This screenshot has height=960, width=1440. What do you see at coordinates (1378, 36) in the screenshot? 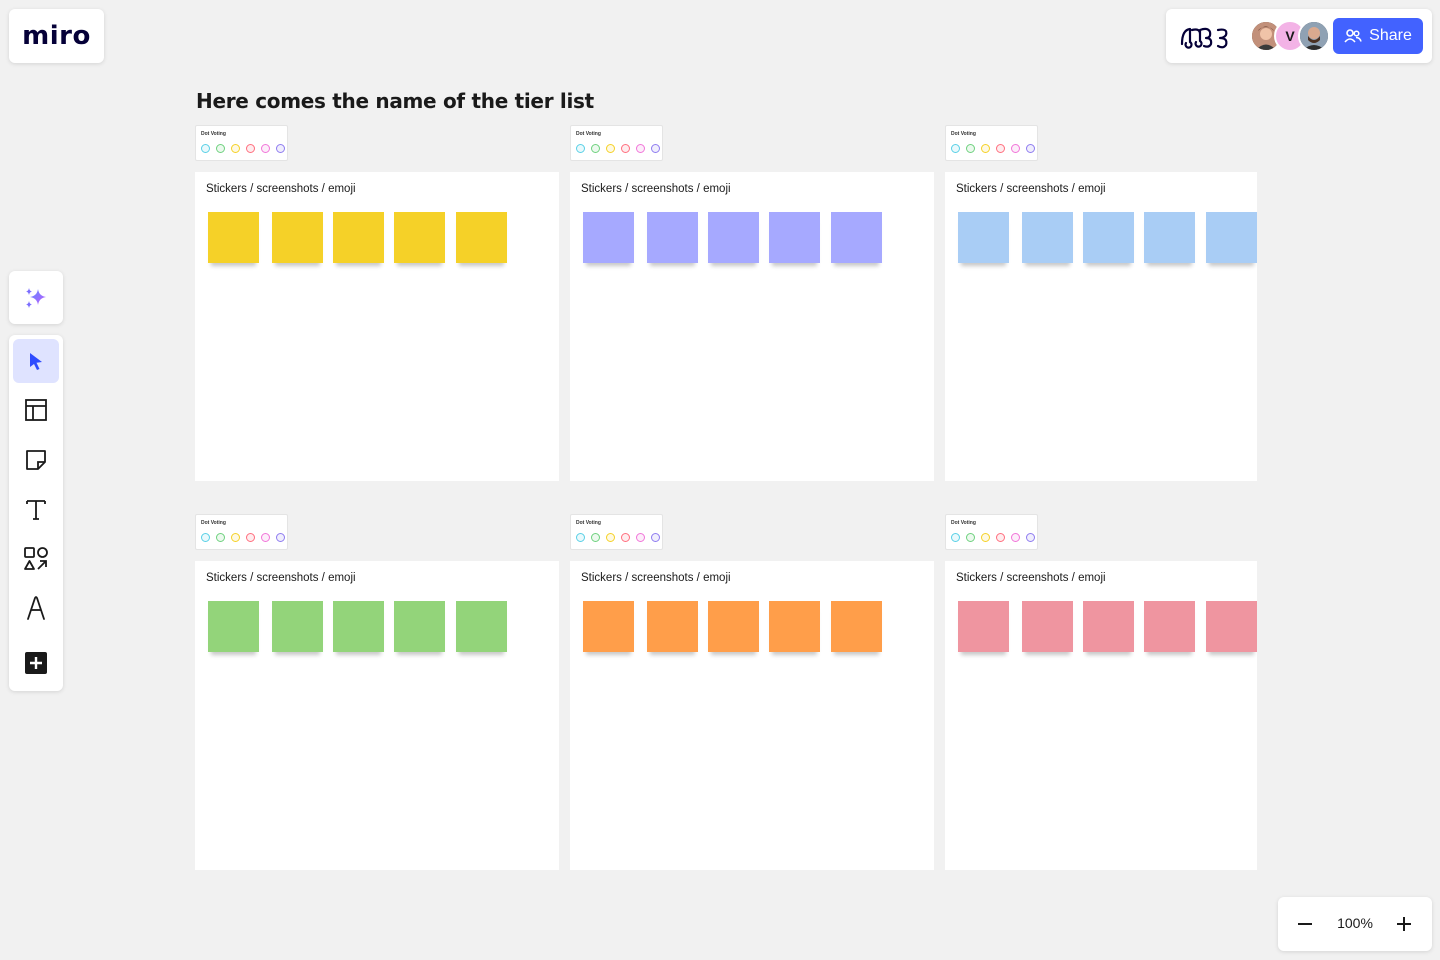
I see `share-button: Share` at bounding box center [1378, 36].